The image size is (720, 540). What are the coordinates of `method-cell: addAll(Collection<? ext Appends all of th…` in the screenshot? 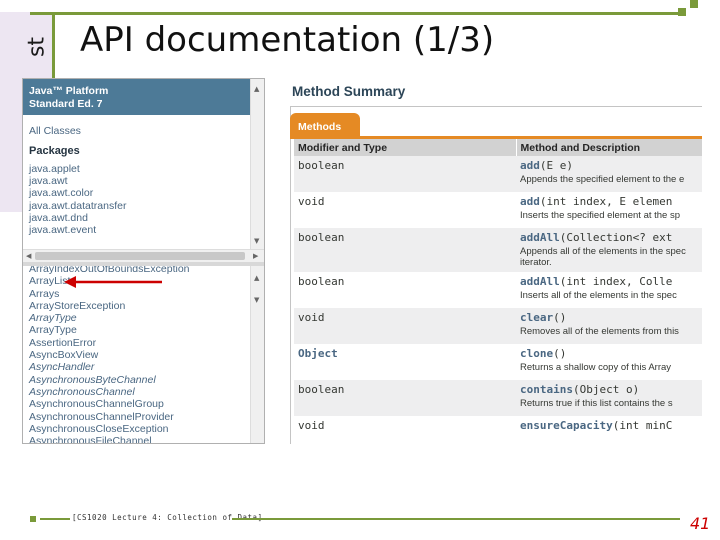 It's located at (609, 250).